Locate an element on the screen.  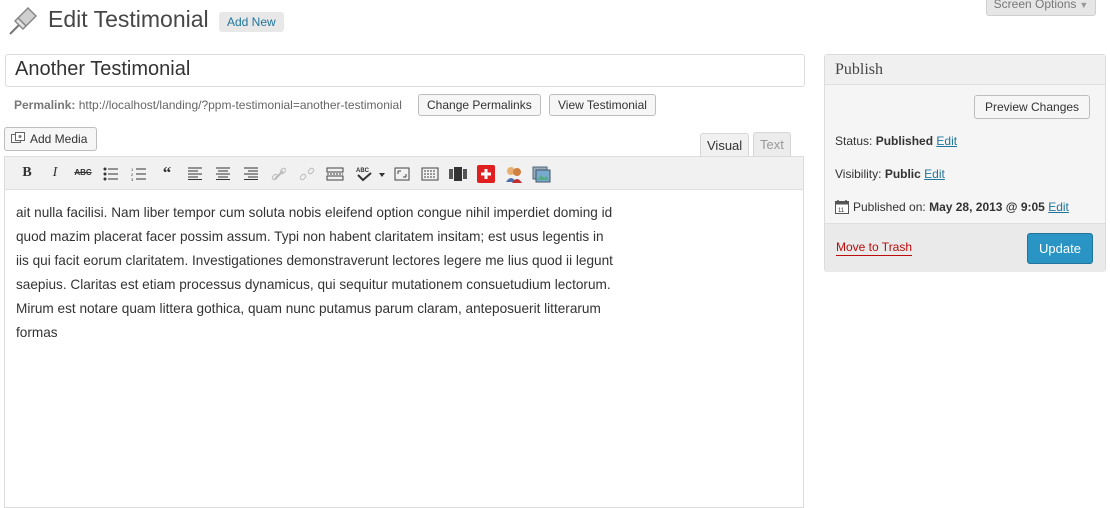
blockquote-icon: “ is located at coordinates (167, 173).